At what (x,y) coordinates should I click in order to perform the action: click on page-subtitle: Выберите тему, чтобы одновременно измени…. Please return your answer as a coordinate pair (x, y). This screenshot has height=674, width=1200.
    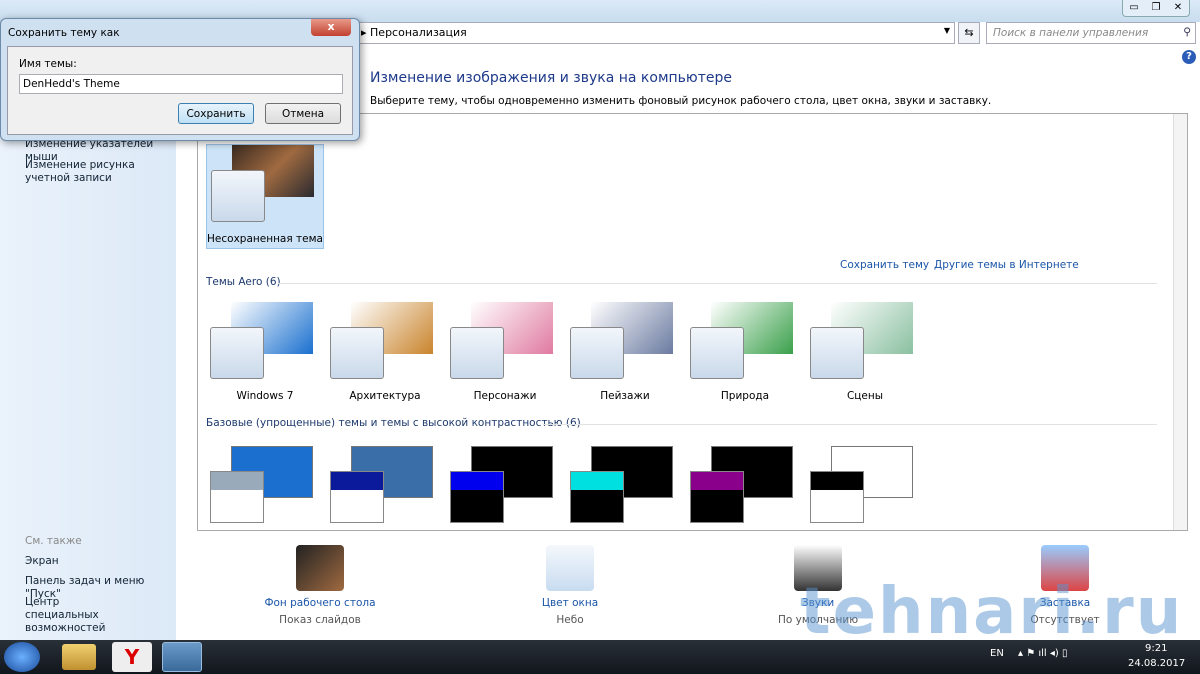
    Looking at the image, I should click on (681, 101).